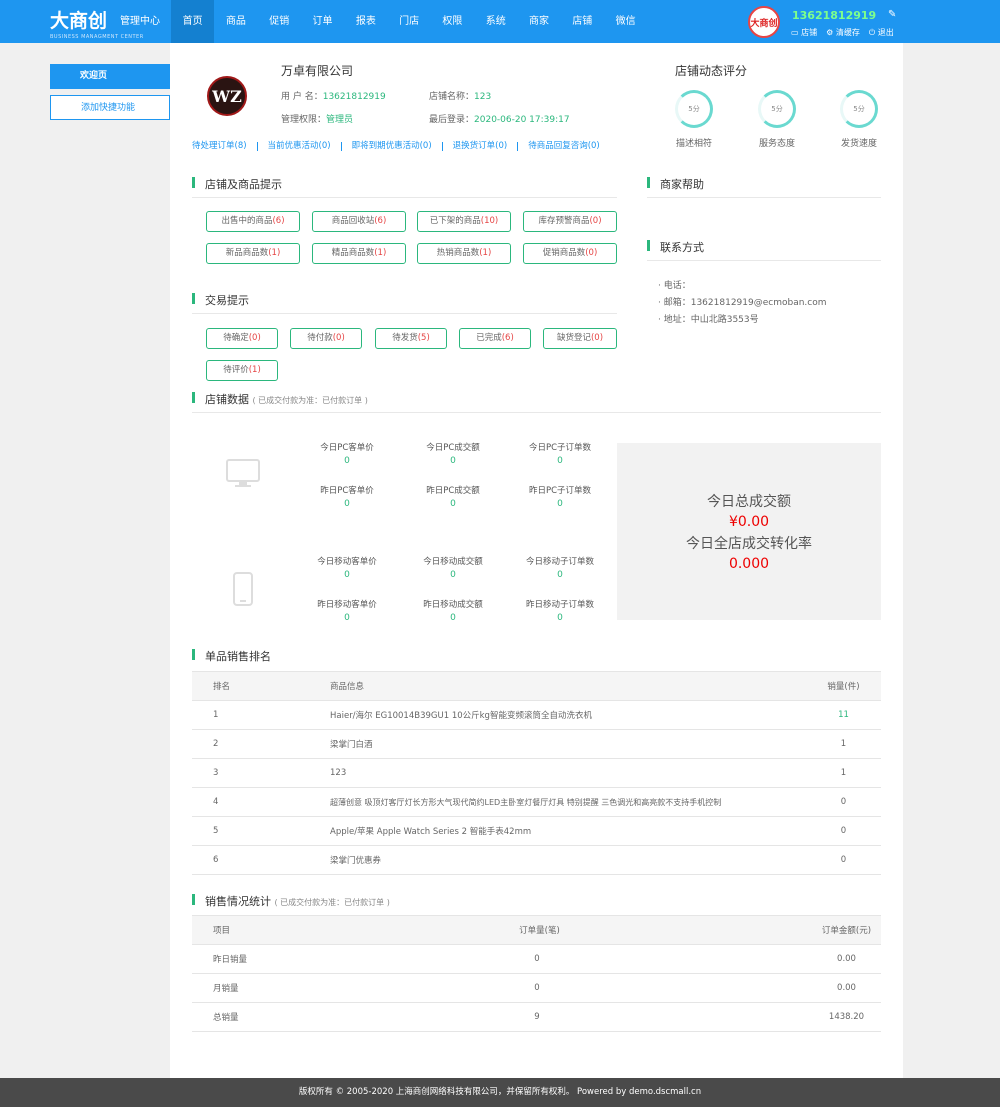 The image size is (1000, 1107). Describe the element at coordinates (489, 338) in the screenshot. I see `btn-label: 已完成` at that location.